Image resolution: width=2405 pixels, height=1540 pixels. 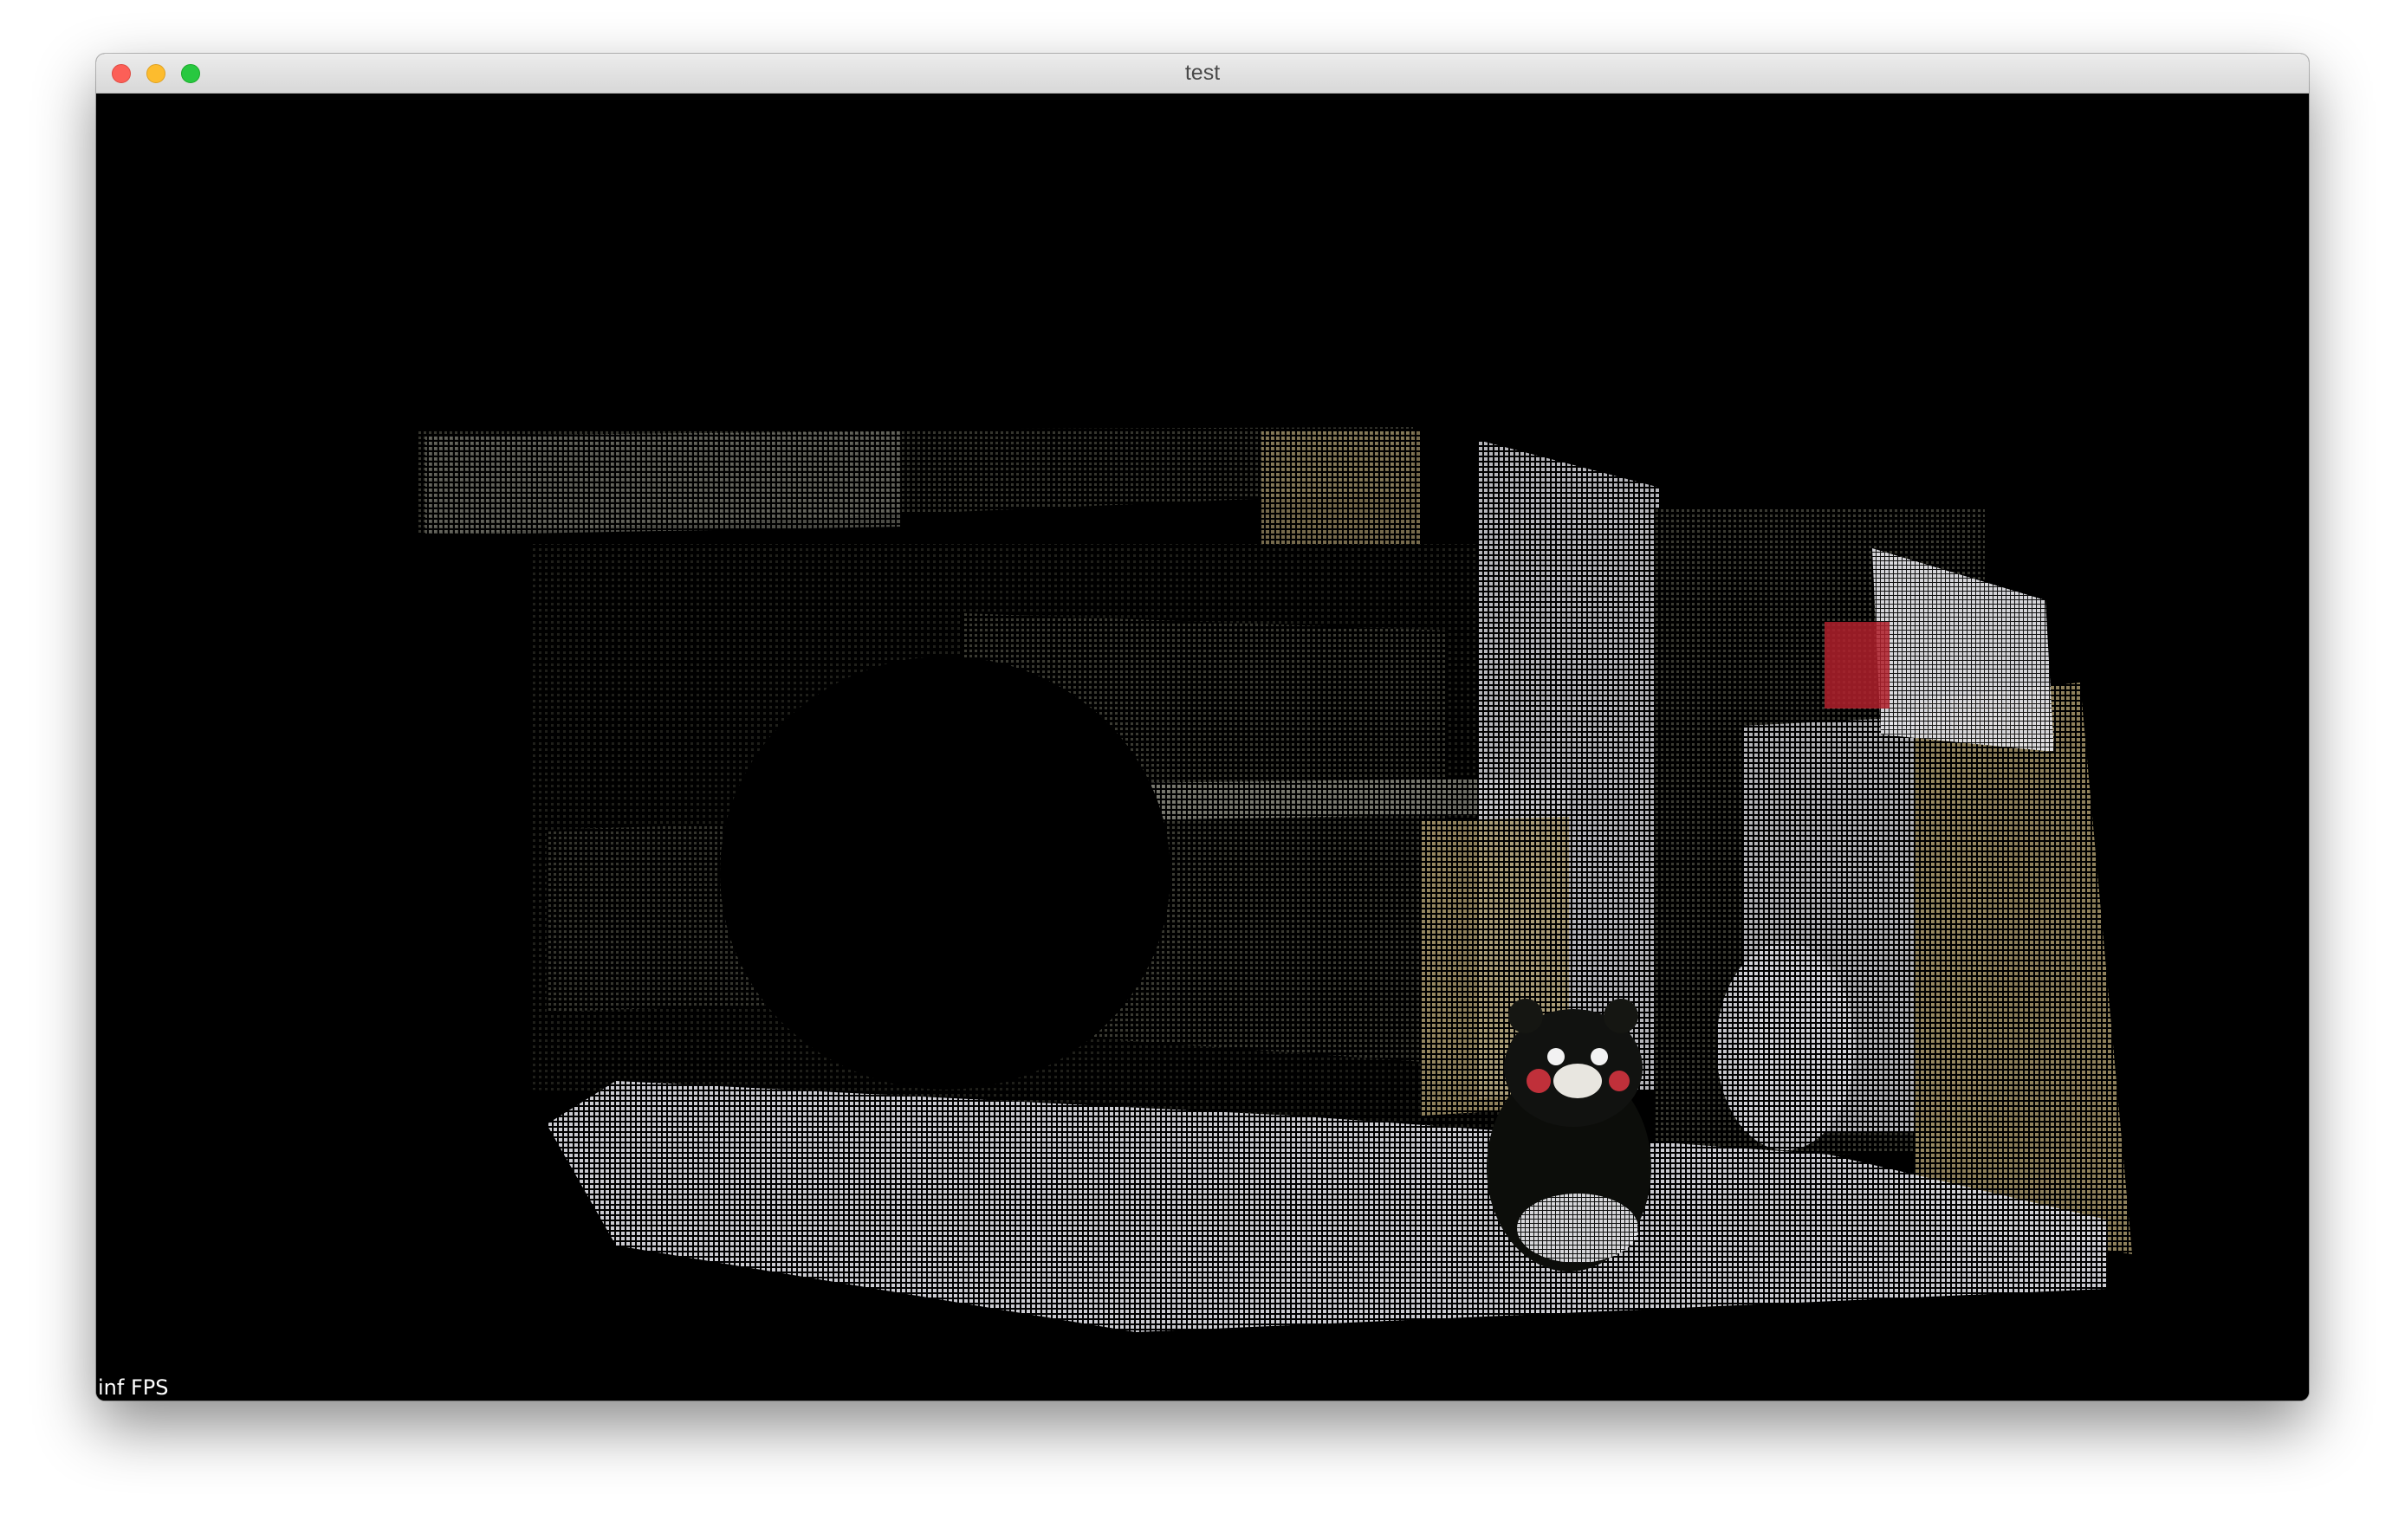 What do you see at coordinates (1577, 1228) in the screenshot?
I see `bear-belly-points` at bounding box center [1577, 1228].